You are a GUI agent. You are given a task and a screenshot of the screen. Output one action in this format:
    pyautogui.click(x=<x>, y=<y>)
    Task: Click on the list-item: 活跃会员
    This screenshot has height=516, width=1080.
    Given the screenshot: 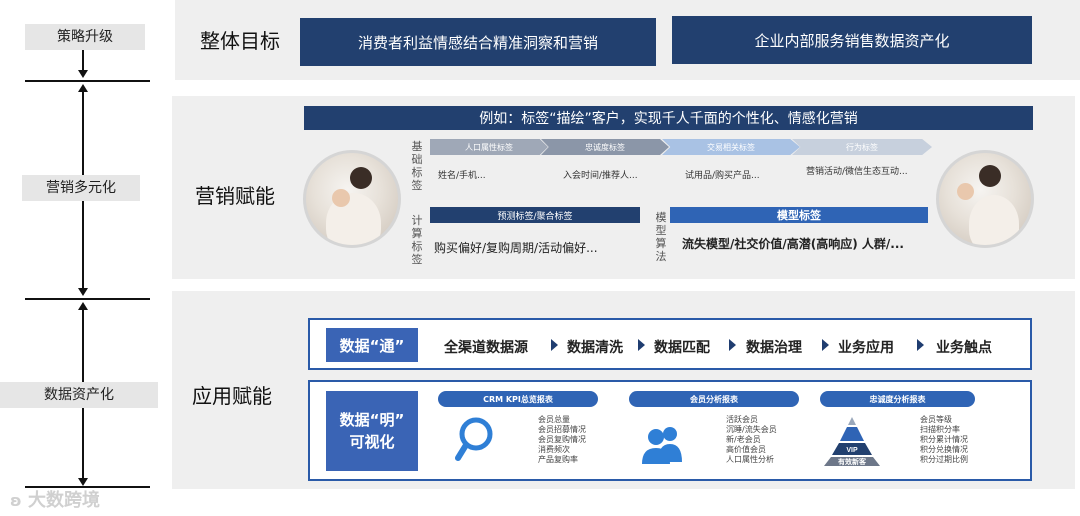 What is the action you would take?
    pyautogui.click(x=742, y=419)
    